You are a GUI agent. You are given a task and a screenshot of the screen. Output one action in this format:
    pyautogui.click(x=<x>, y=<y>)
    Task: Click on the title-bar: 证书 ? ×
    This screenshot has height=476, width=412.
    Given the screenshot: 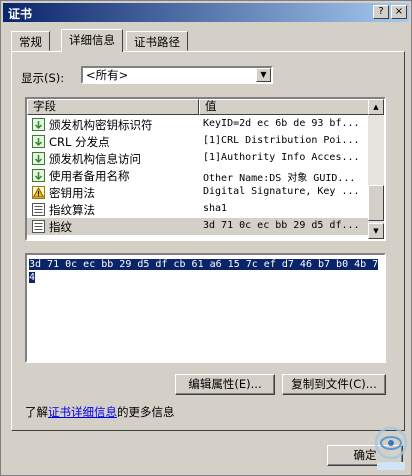 What is the action you would take?
    pyautogui.click(x=206, y=12)
    